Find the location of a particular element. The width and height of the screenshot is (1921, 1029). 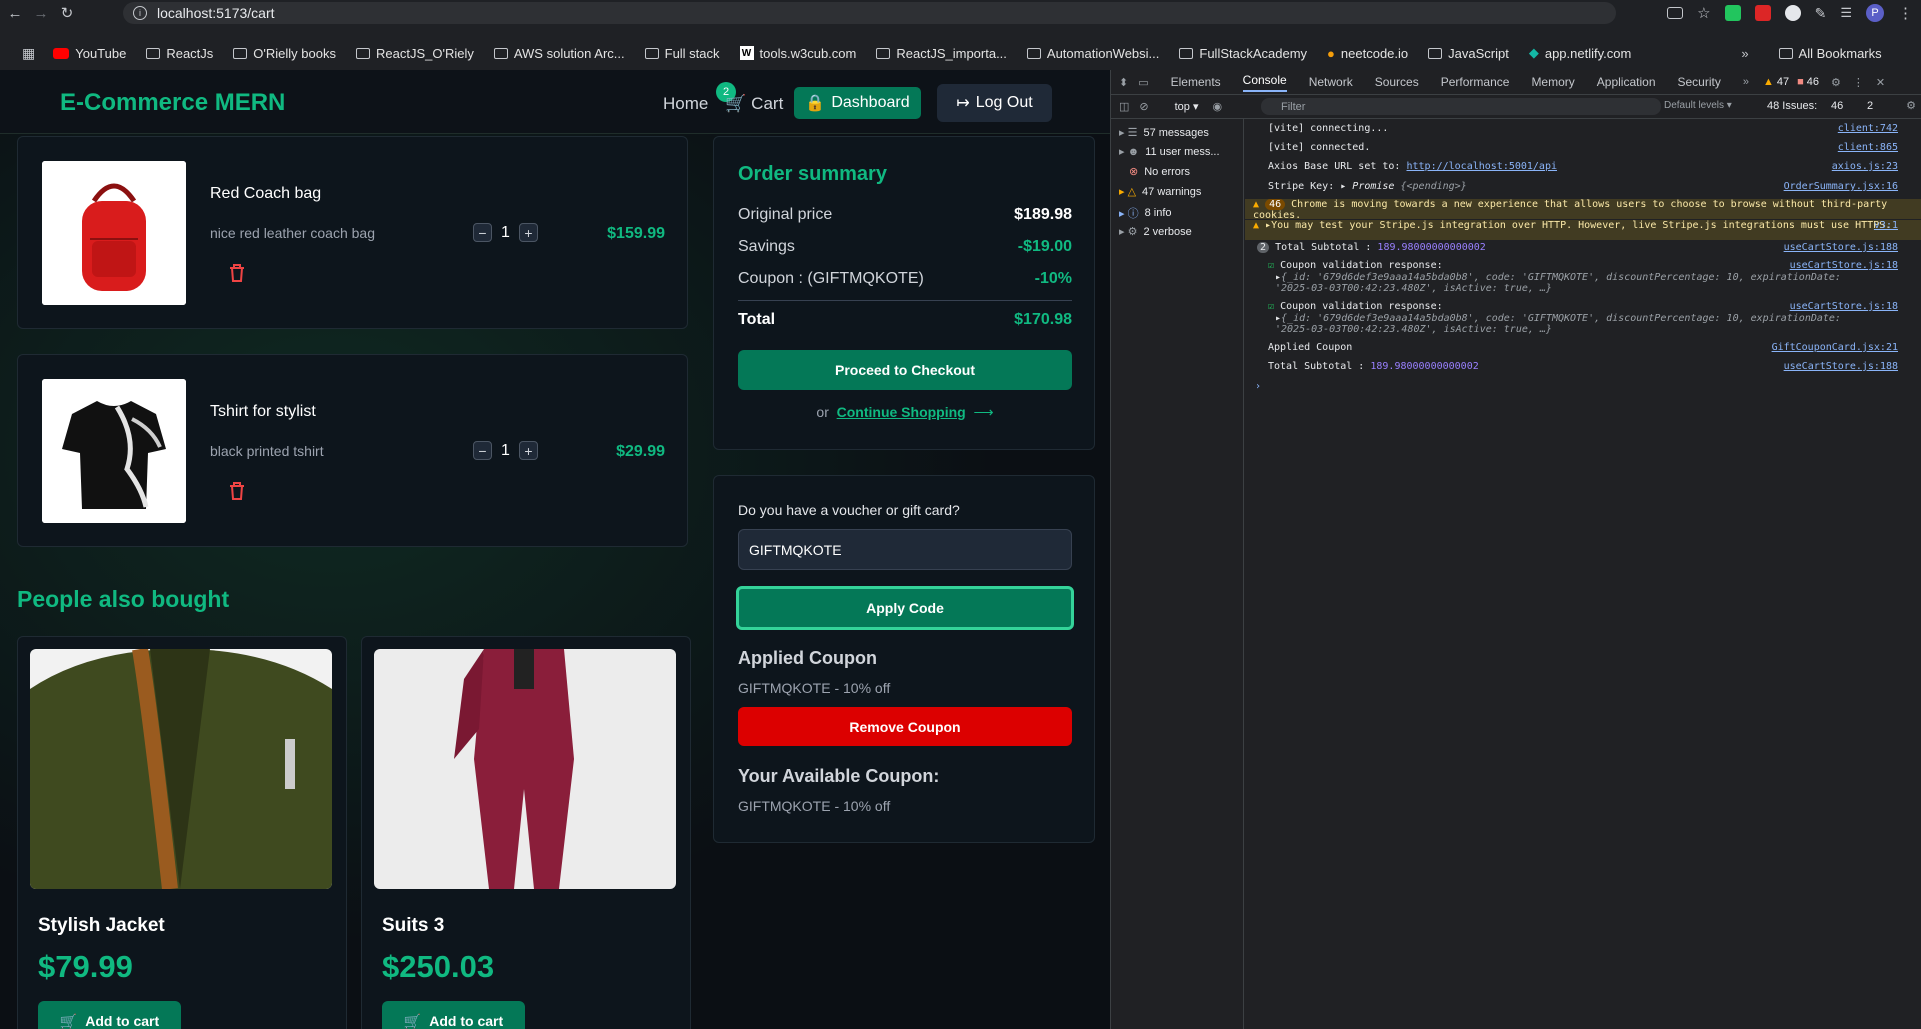

sidebar-toggle-icon: ◫ is located at coordinates (1124, 106).